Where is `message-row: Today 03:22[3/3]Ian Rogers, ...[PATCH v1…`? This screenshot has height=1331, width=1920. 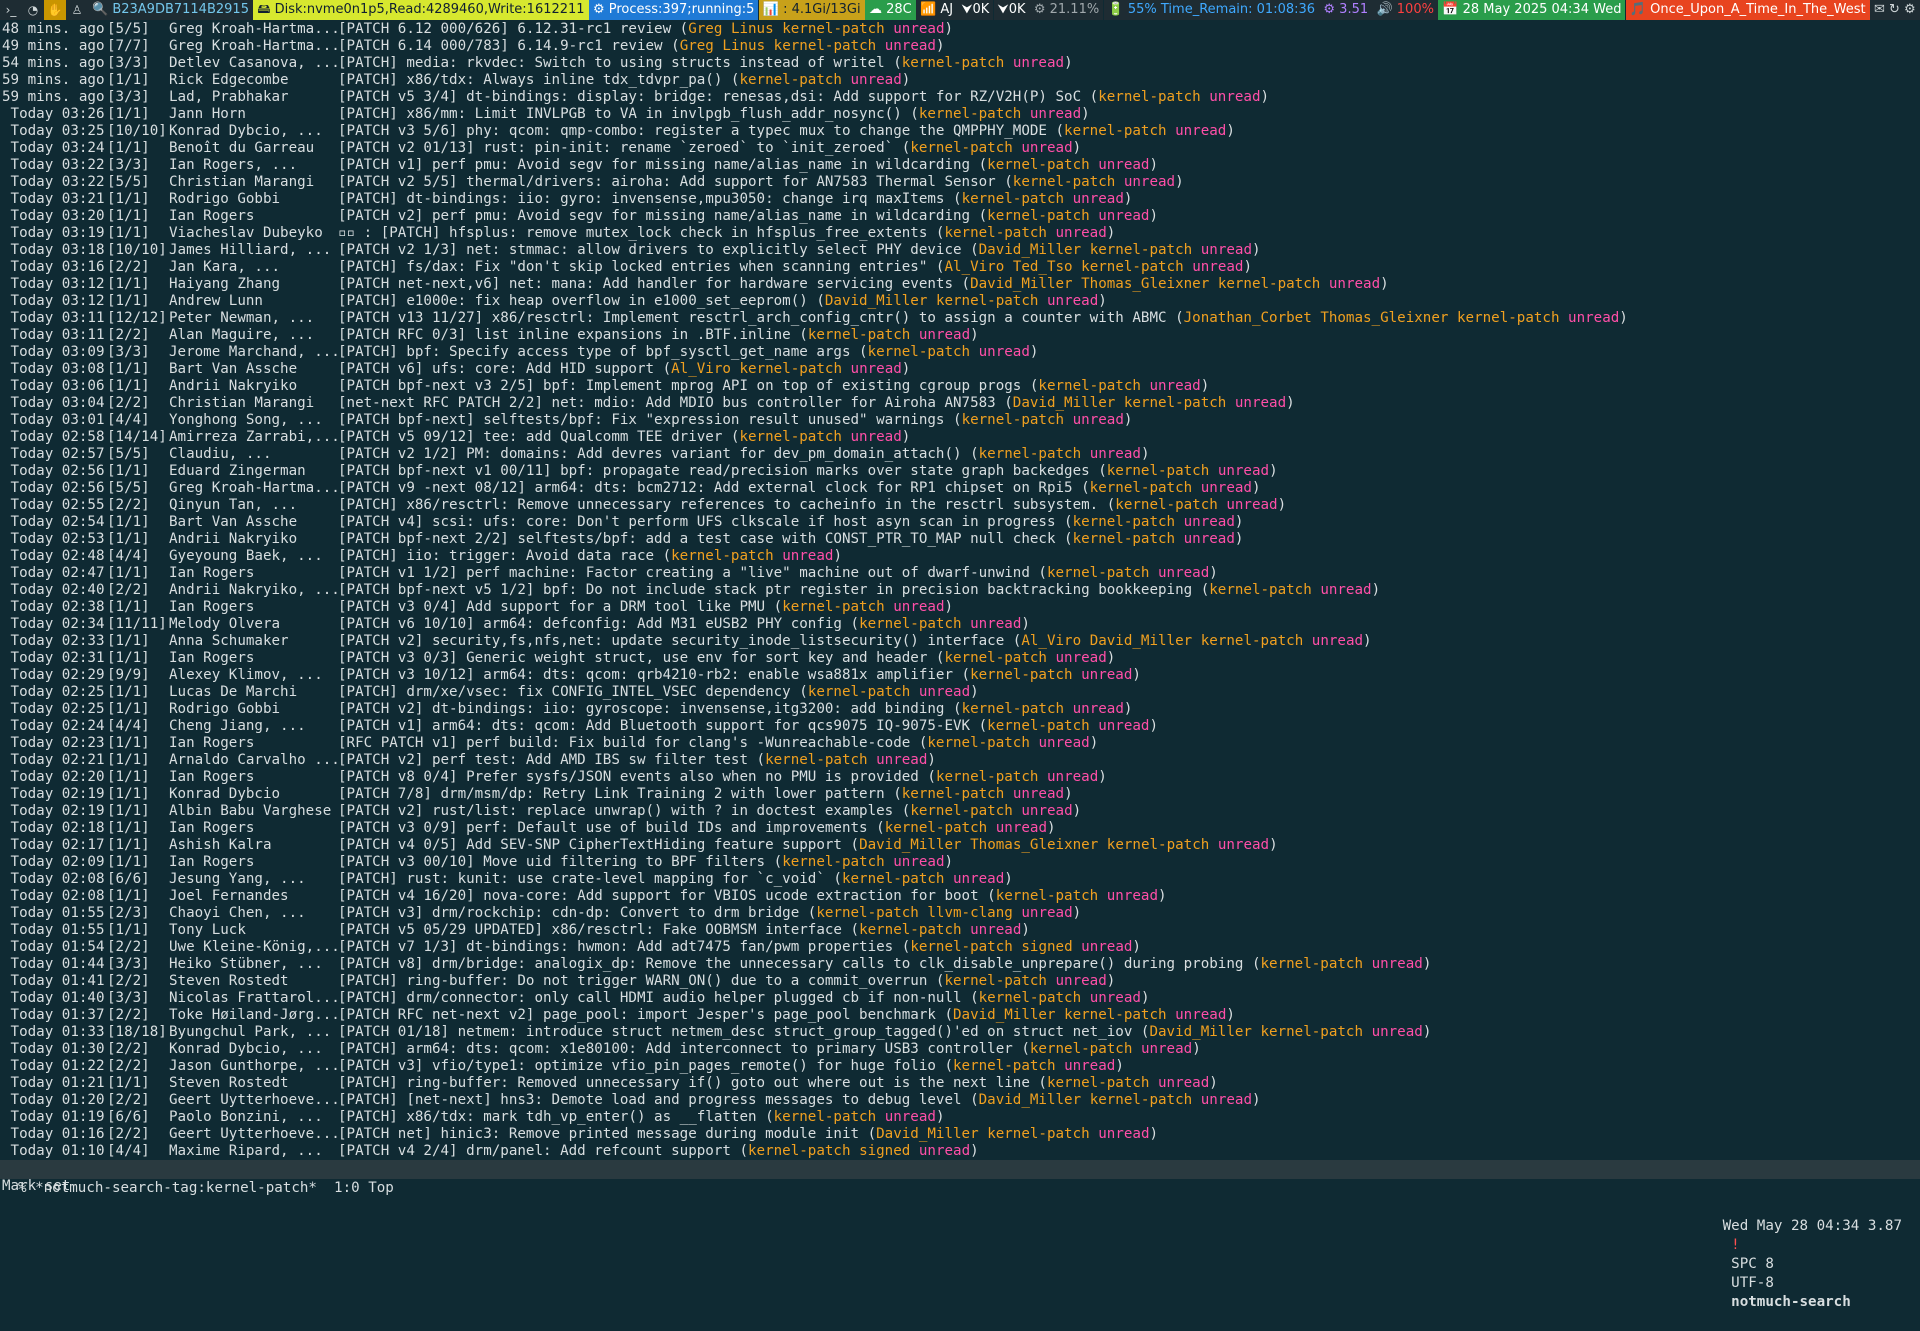 message-row: Today 03:22[3/3]Ian Rogers, ...[PATCH v1… is located at coordinates (960, 165).